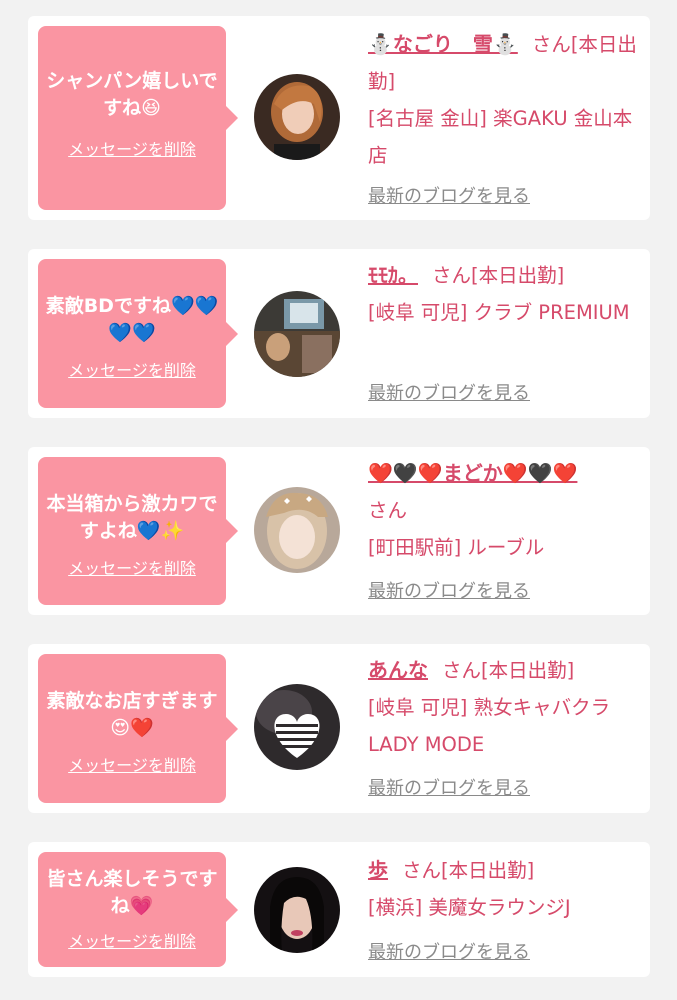  I want to click on message-bubble: 素敵BDですね💙💙💙💙 メッセージを削除, so click(138, 333).